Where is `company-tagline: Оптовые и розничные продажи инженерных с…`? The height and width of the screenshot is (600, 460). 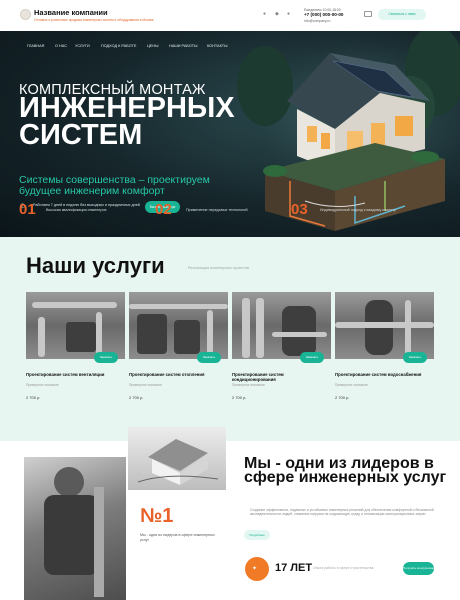
company-tagline: Оптовые и розничные продажи инженерных с… is located at coordinates (94, 20).